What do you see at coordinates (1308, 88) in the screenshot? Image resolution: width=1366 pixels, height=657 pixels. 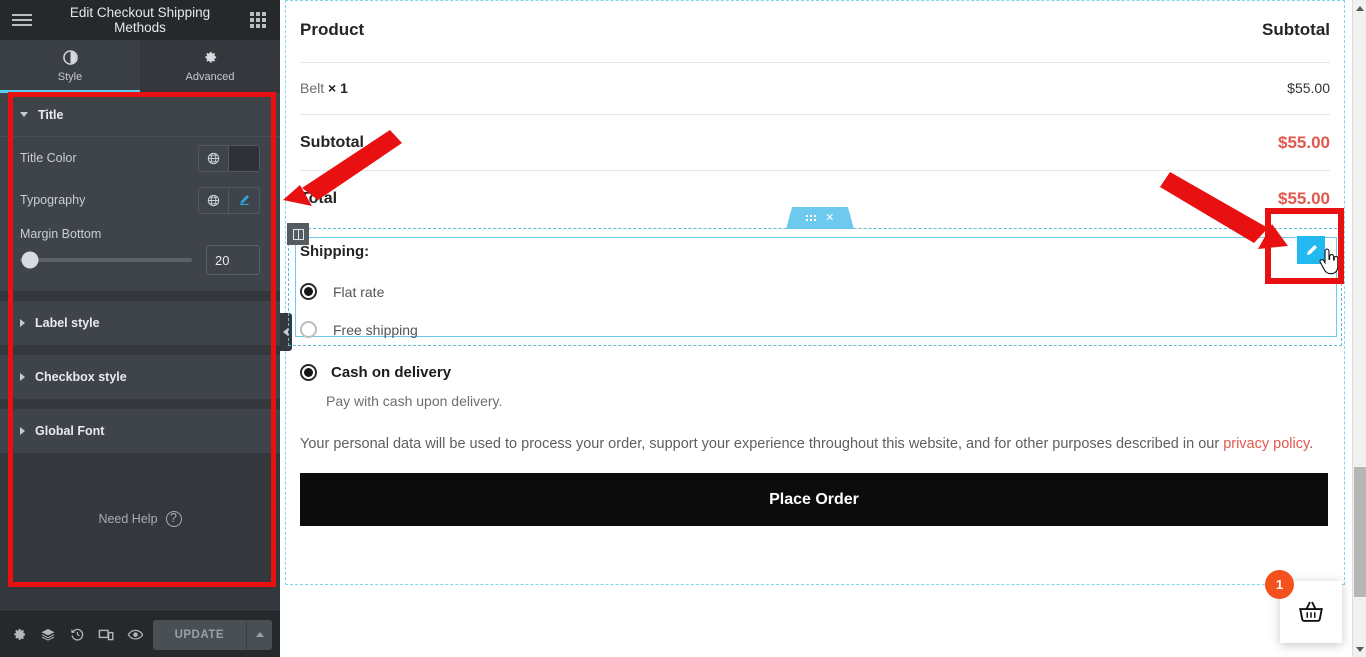 I see `item-price: $55.00` at bounding box center [1308, 88].